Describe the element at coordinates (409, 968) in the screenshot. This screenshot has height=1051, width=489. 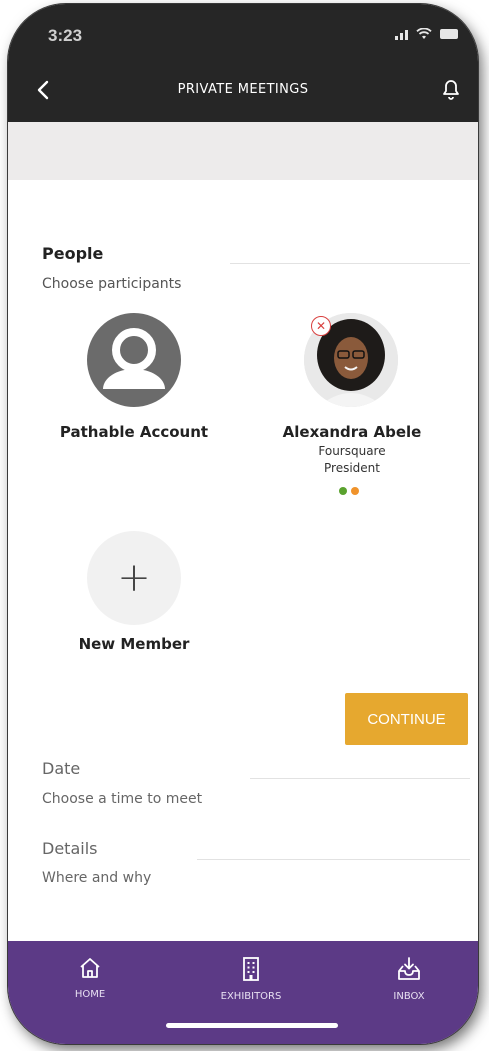
I see `inbox-download-icon` at that location.